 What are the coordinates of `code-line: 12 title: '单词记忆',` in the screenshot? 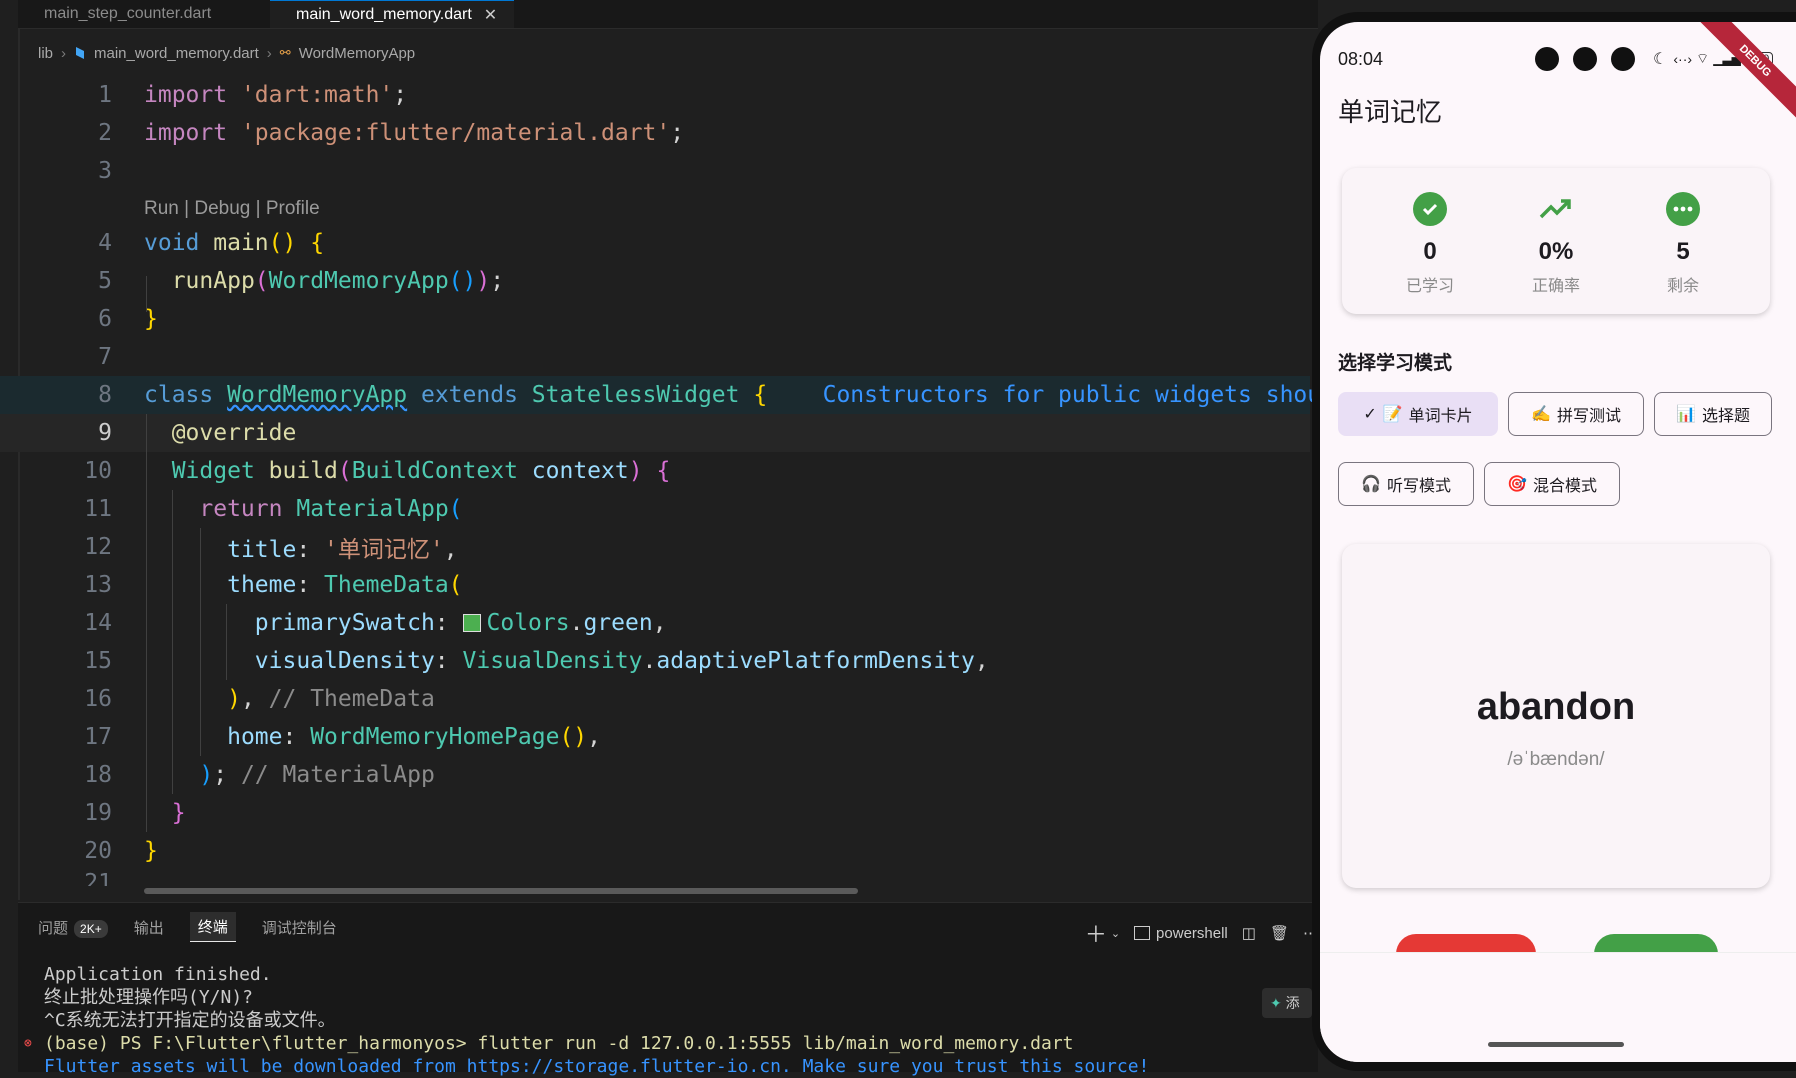 It's located at (655, 547).